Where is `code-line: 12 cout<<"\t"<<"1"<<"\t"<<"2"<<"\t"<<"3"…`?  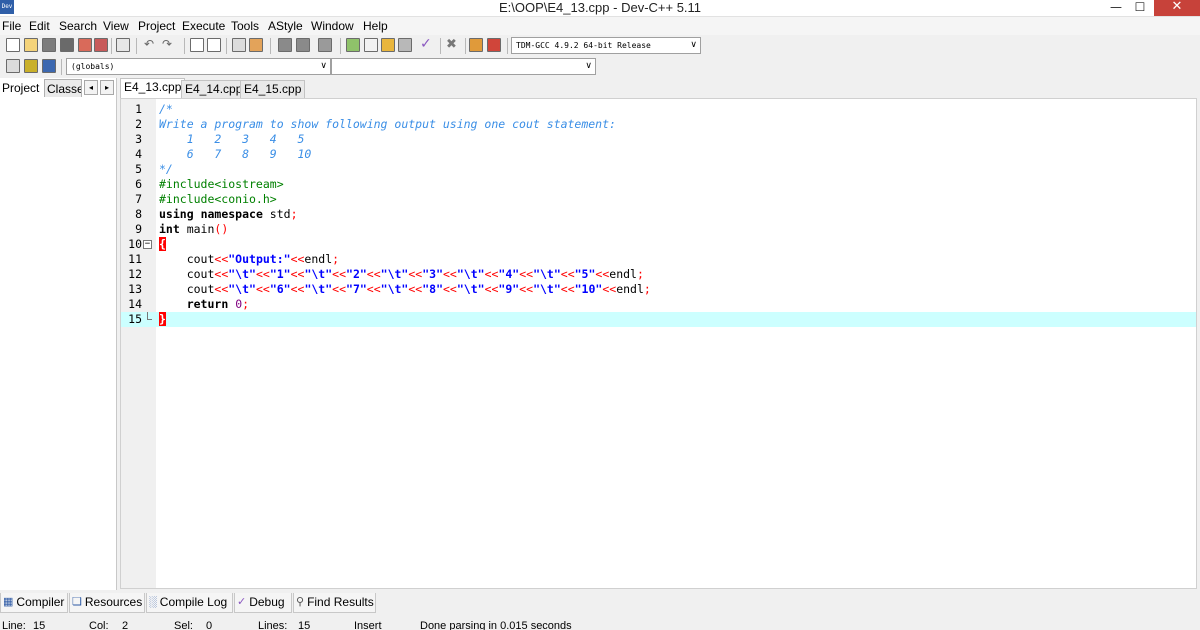 code-line: 12 cout<<"\t"<<"1"<<"\t"<<"2"<<"\t"<<"3"… is located at coordinates (658, 274).